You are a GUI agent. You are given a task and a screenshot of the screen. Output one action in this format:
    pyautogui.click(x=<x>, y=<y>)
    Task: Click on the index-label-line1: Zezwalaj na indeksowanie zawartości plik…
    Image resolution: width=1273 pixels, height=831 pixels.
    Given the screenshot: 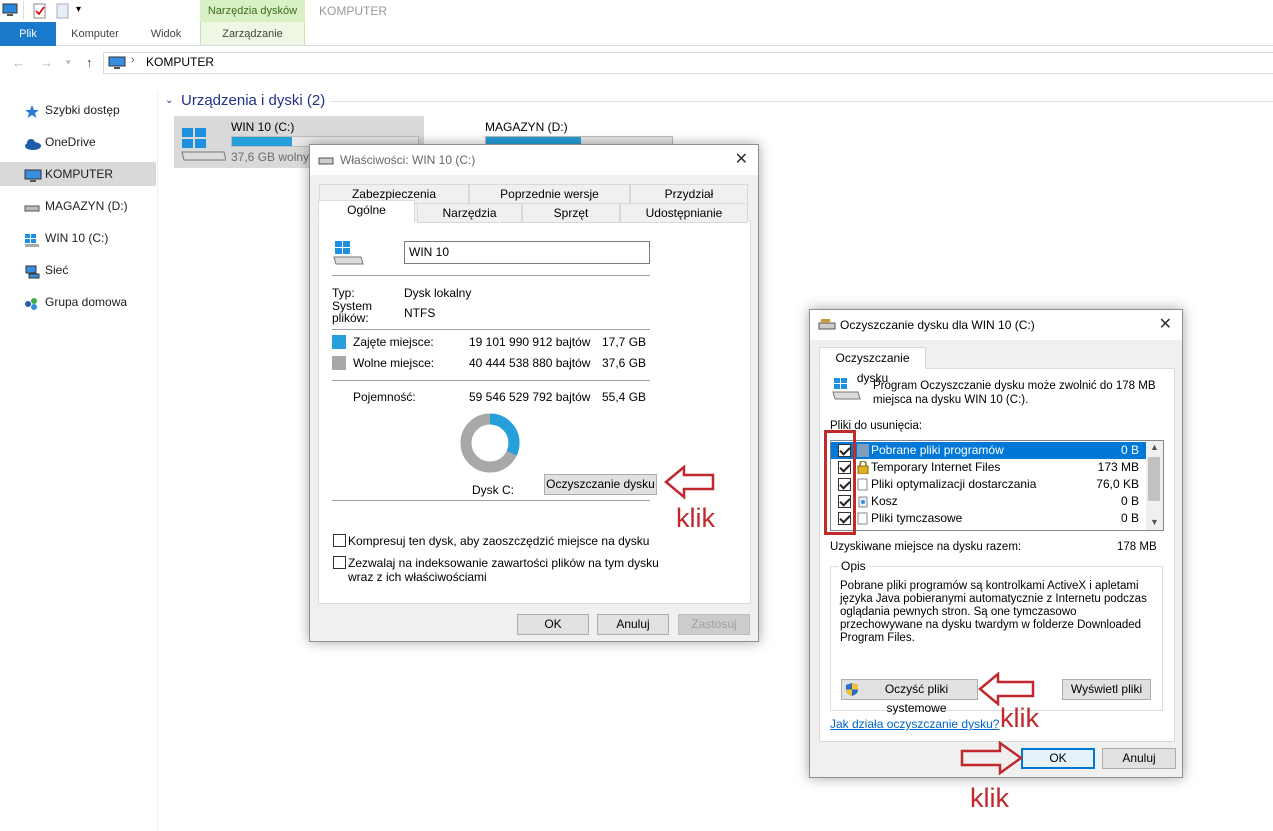 What is the action you would take?
    pyautogui.click(x=503, y=563)
    